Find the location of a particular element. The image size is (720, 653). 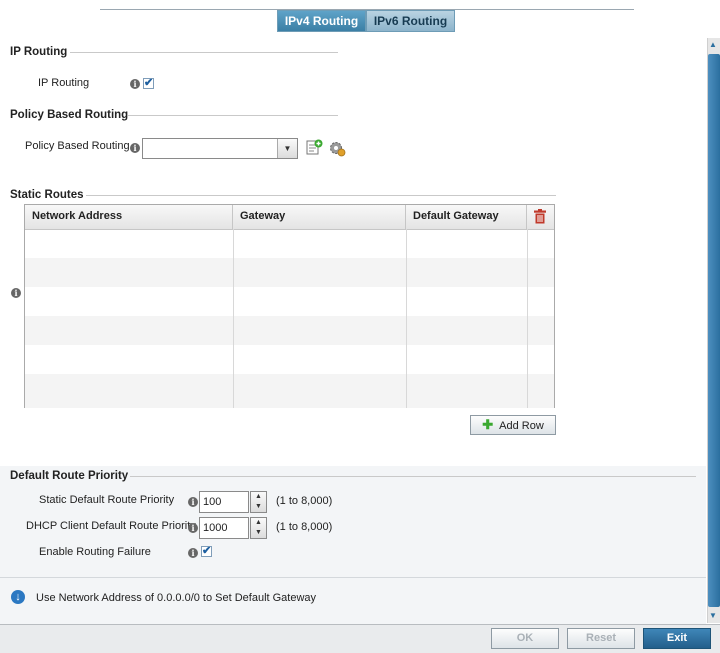

static-priority-range: (1 to 8,000) is located at coordinates (304, 501).